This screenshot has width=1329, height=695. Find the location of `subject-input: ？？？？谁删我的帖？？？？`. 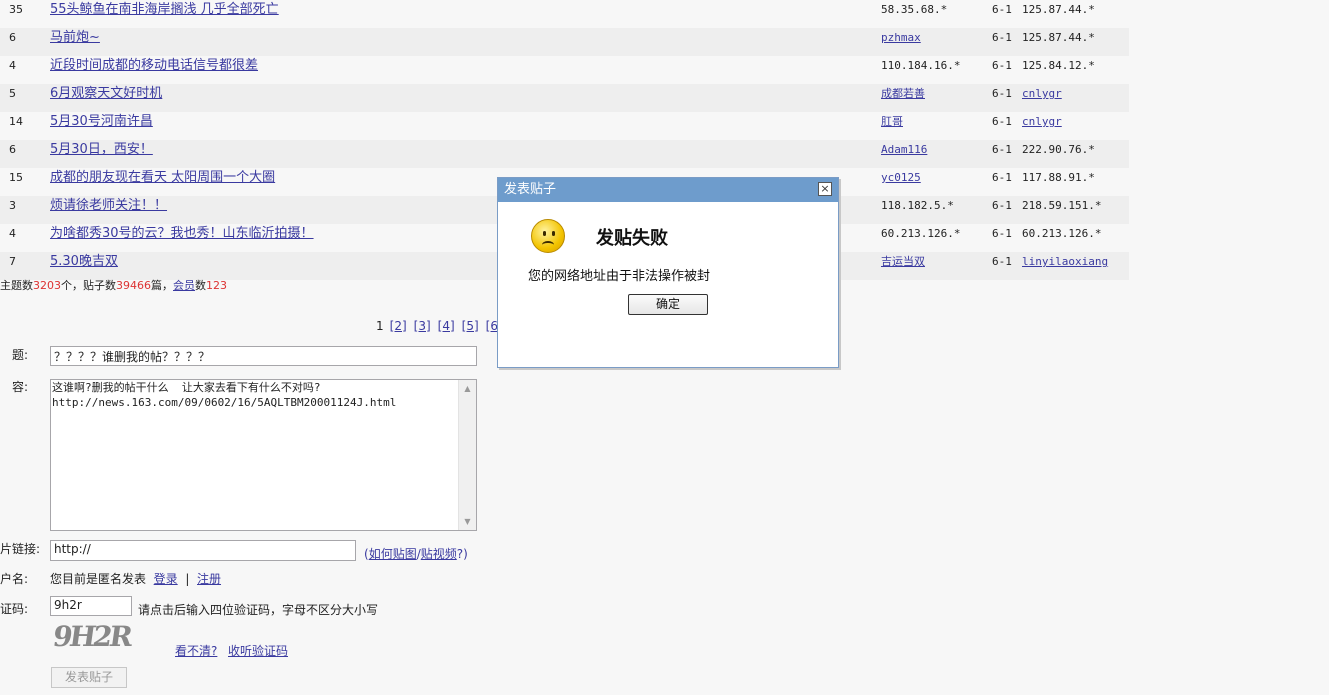

subject-input: ？？？？谁删我的帖？？？？ is located at coordinates (263, 356).